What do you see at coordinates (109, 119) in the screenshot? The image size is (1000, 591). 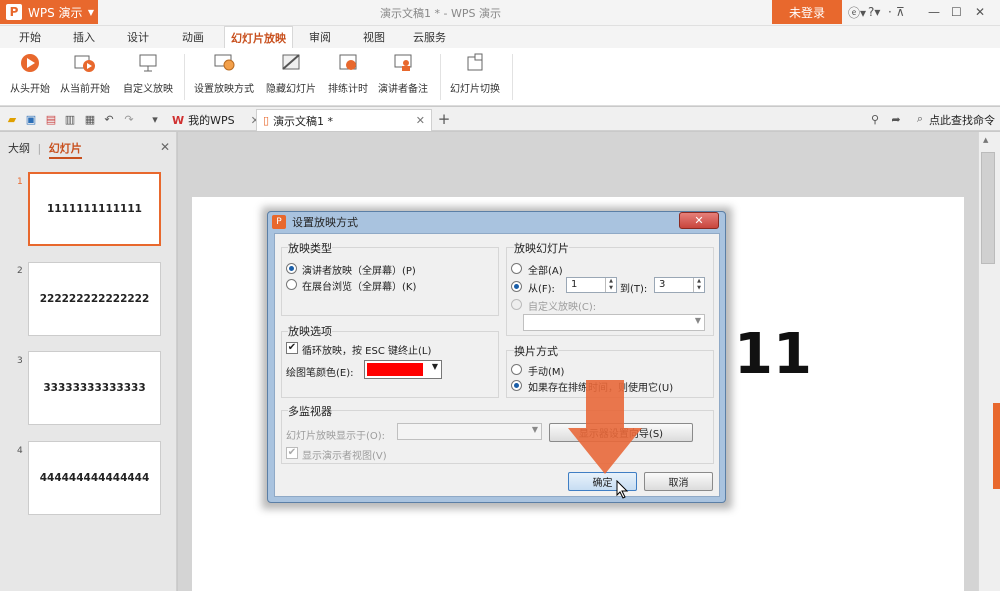 I see `undo-icon: ↶` at bounding box center [109, 119].